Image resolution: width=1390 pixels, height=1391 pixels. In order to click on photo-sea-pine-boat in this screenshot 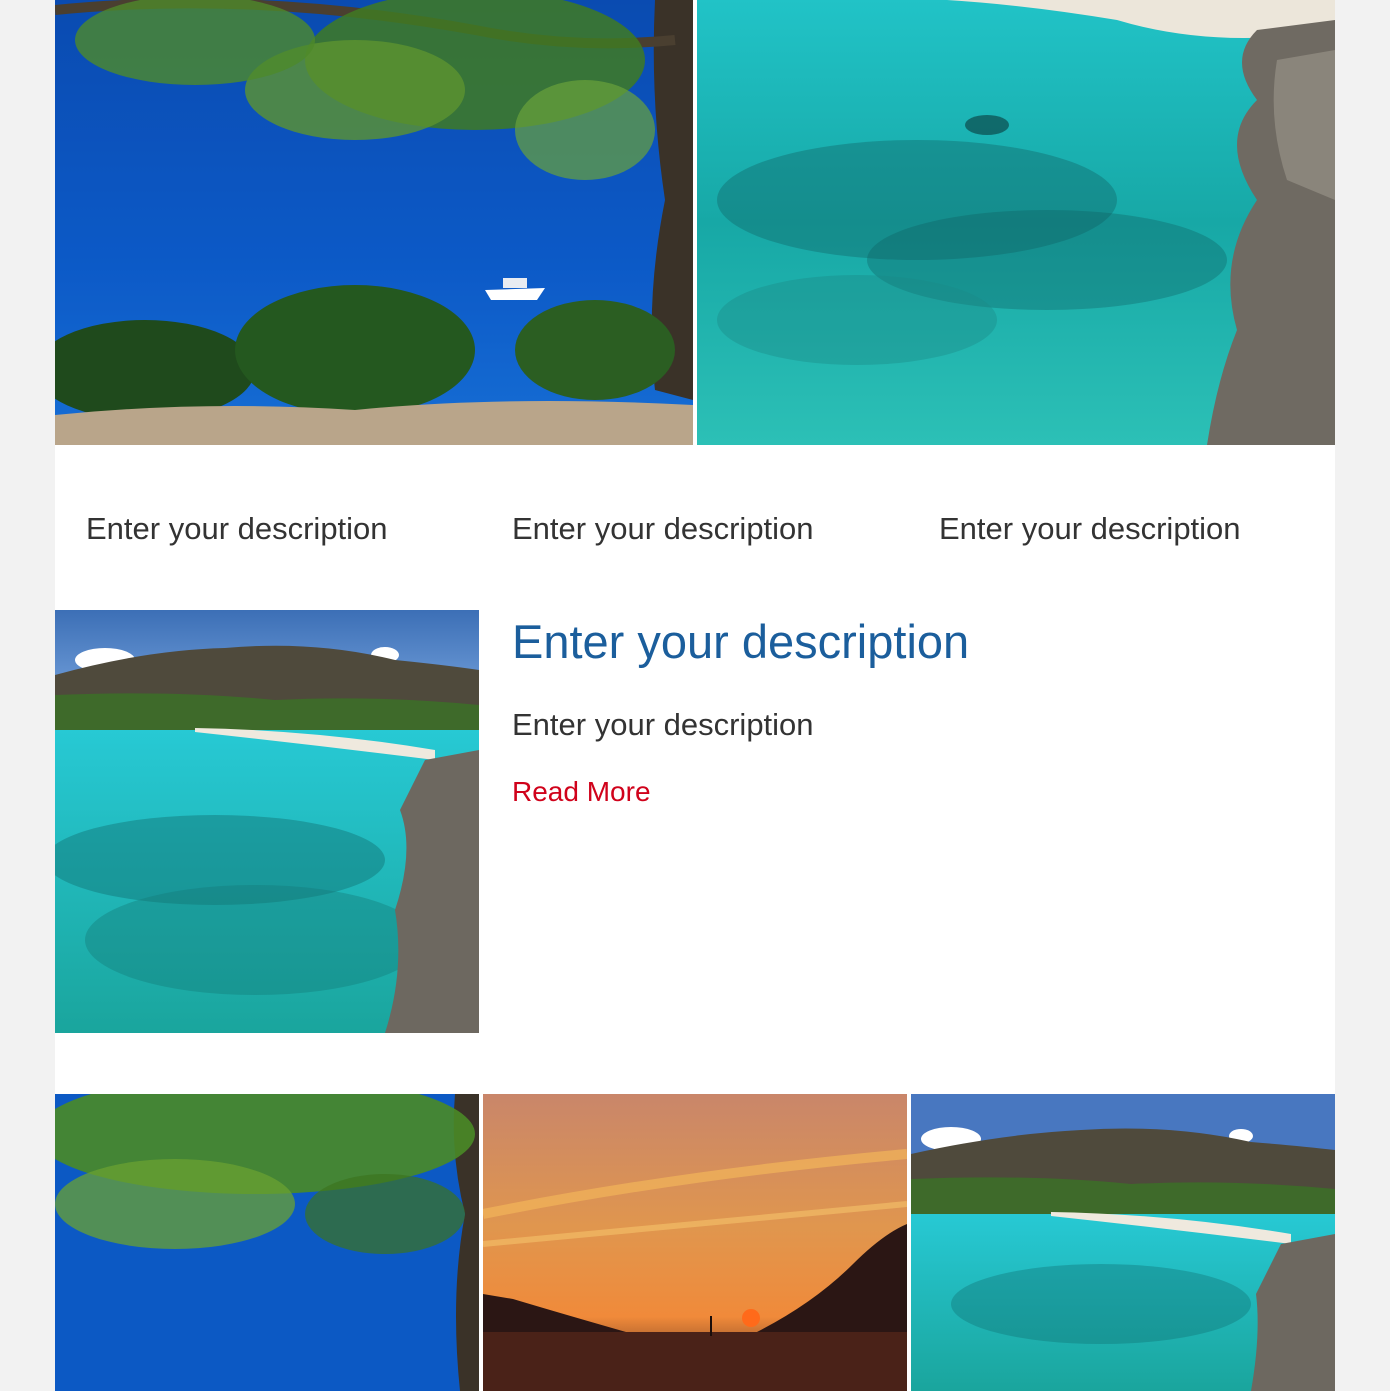, I will do `click(374, 222)`.